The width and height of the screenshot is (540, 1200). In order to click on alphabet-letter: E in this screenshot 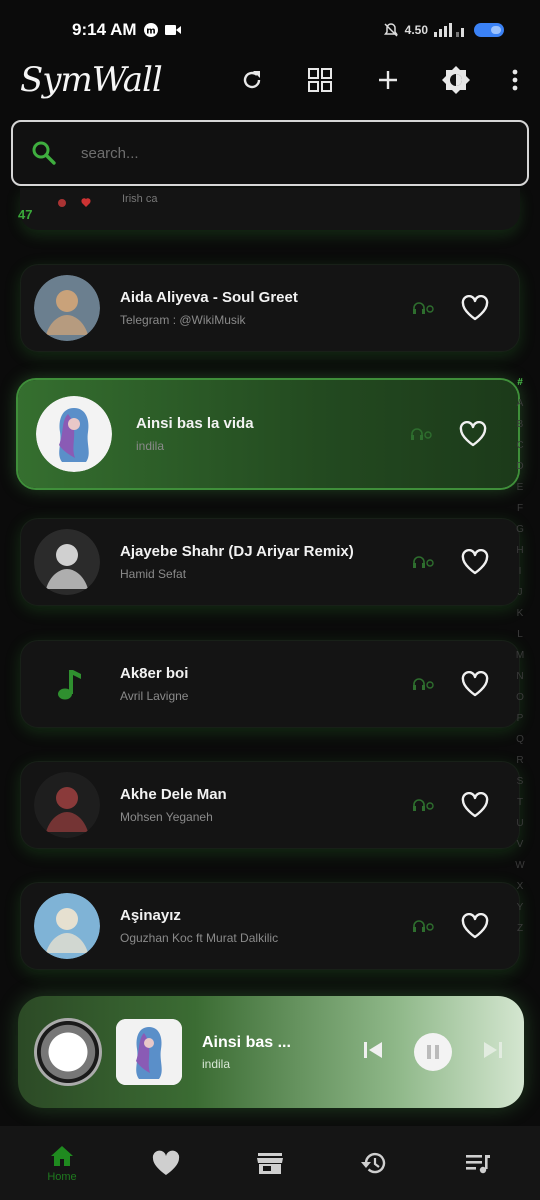, I will do `click(520, 487)`.